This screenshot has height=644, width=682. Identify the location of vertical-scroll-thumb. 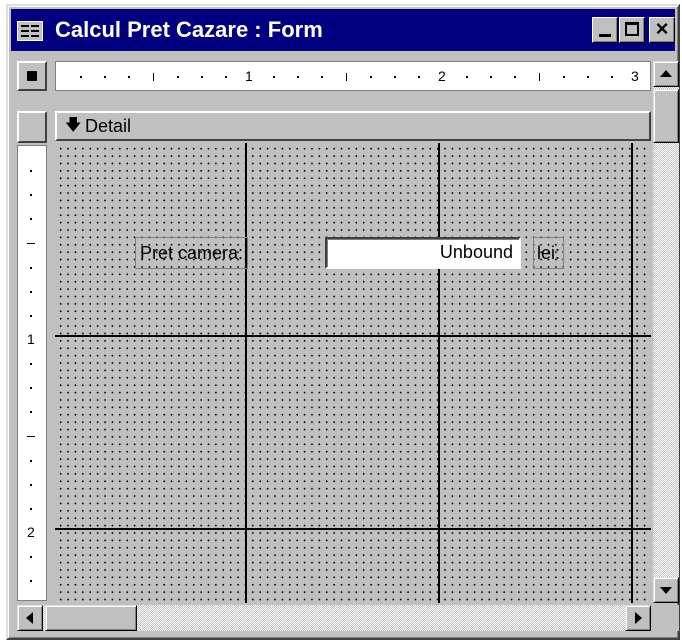
(666, 116).